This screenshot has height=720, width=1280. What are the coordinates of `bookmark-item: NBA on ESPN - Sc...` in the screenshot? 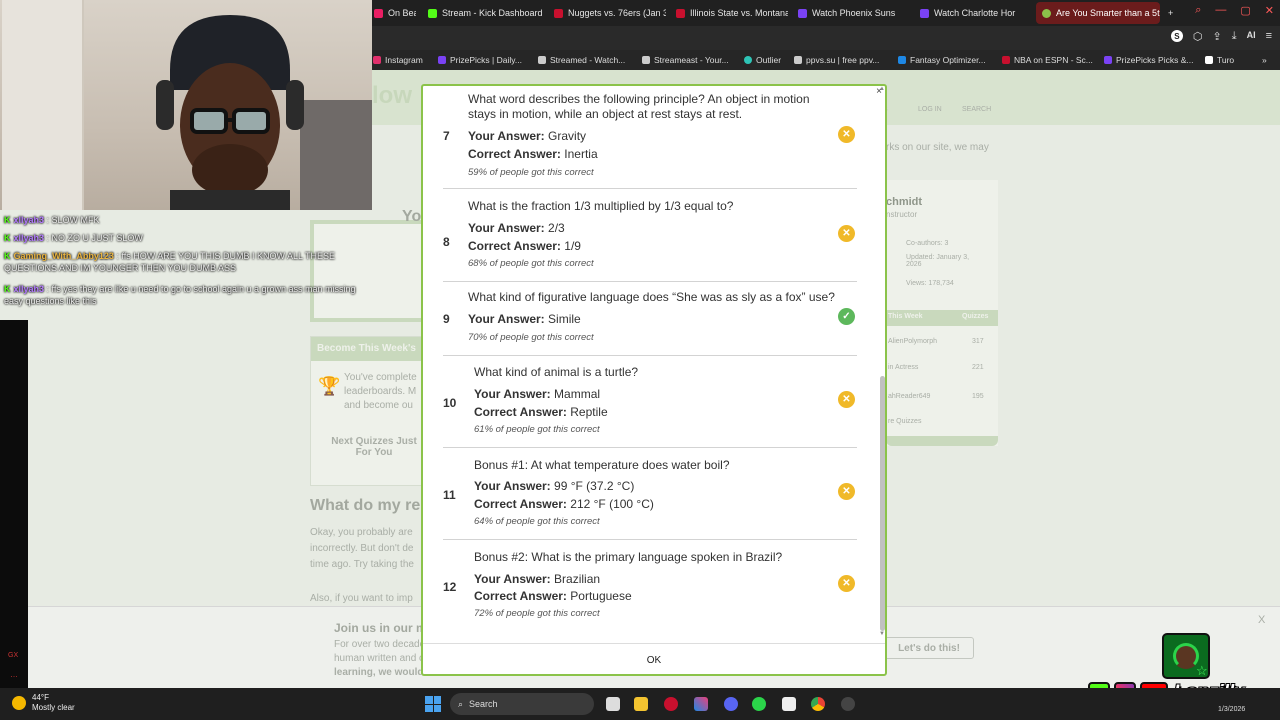 It's located at (1047, 60).